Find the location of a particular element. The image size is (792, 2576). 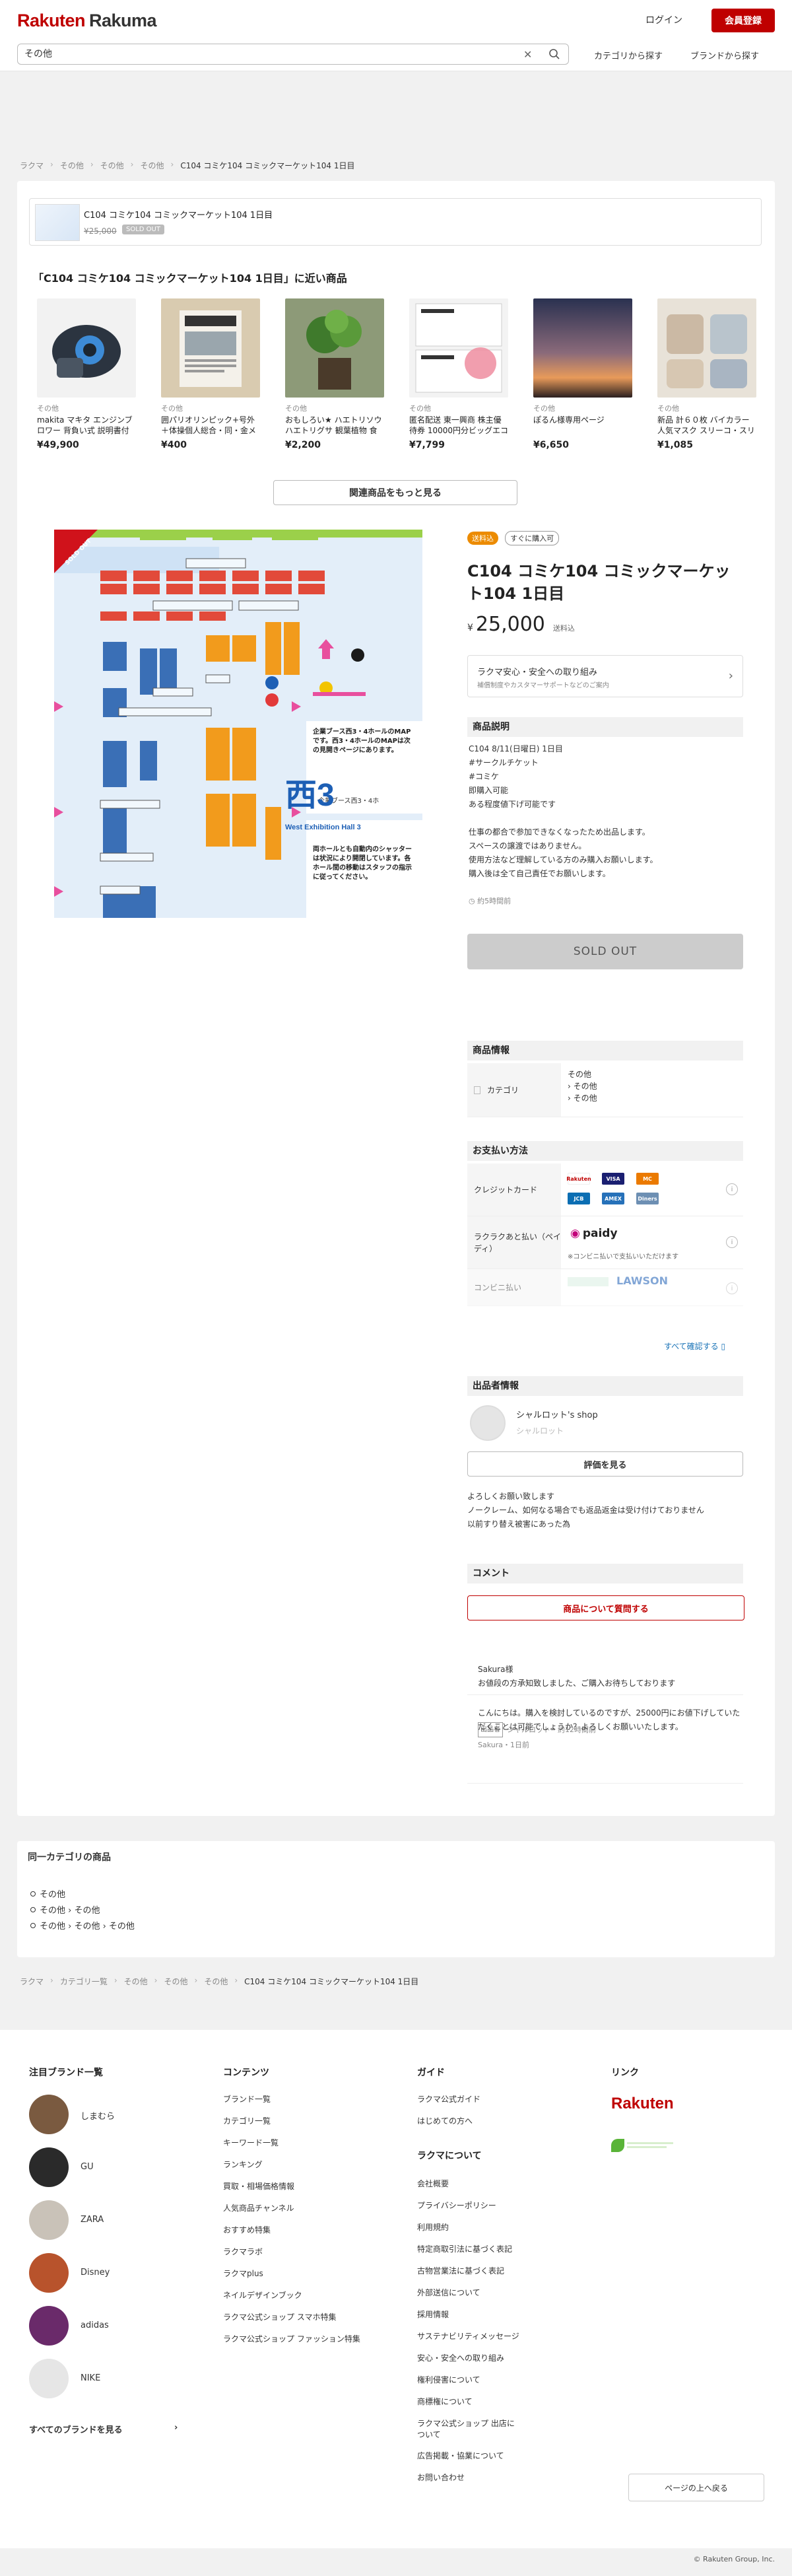

rakuten-rakuma-logo: Rakuten Rakuma is located at coordinates (87, 21).